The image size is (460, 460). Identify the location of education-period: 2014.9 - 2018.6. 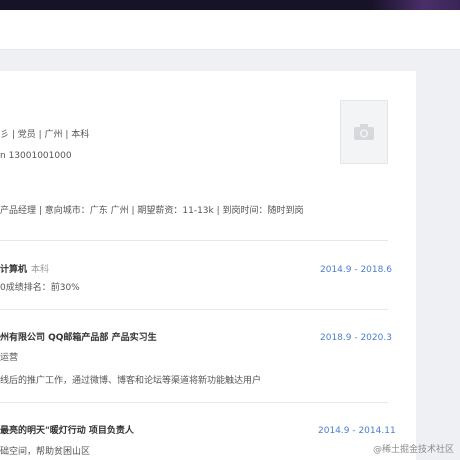
(356, 270).